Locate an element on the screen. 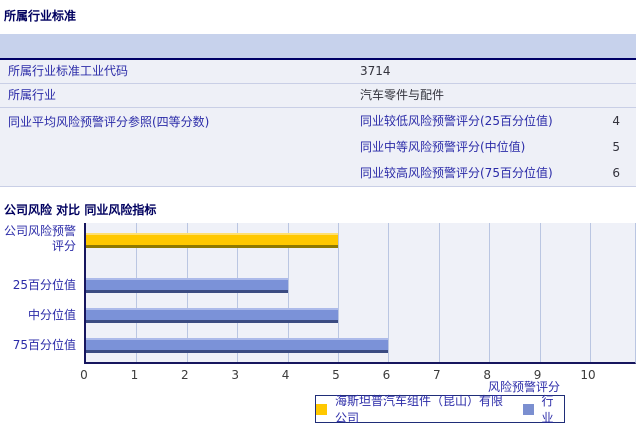 The image size is (642, 438). industry-section-title: 所属行业标准 is located at coordinates (40, 16).